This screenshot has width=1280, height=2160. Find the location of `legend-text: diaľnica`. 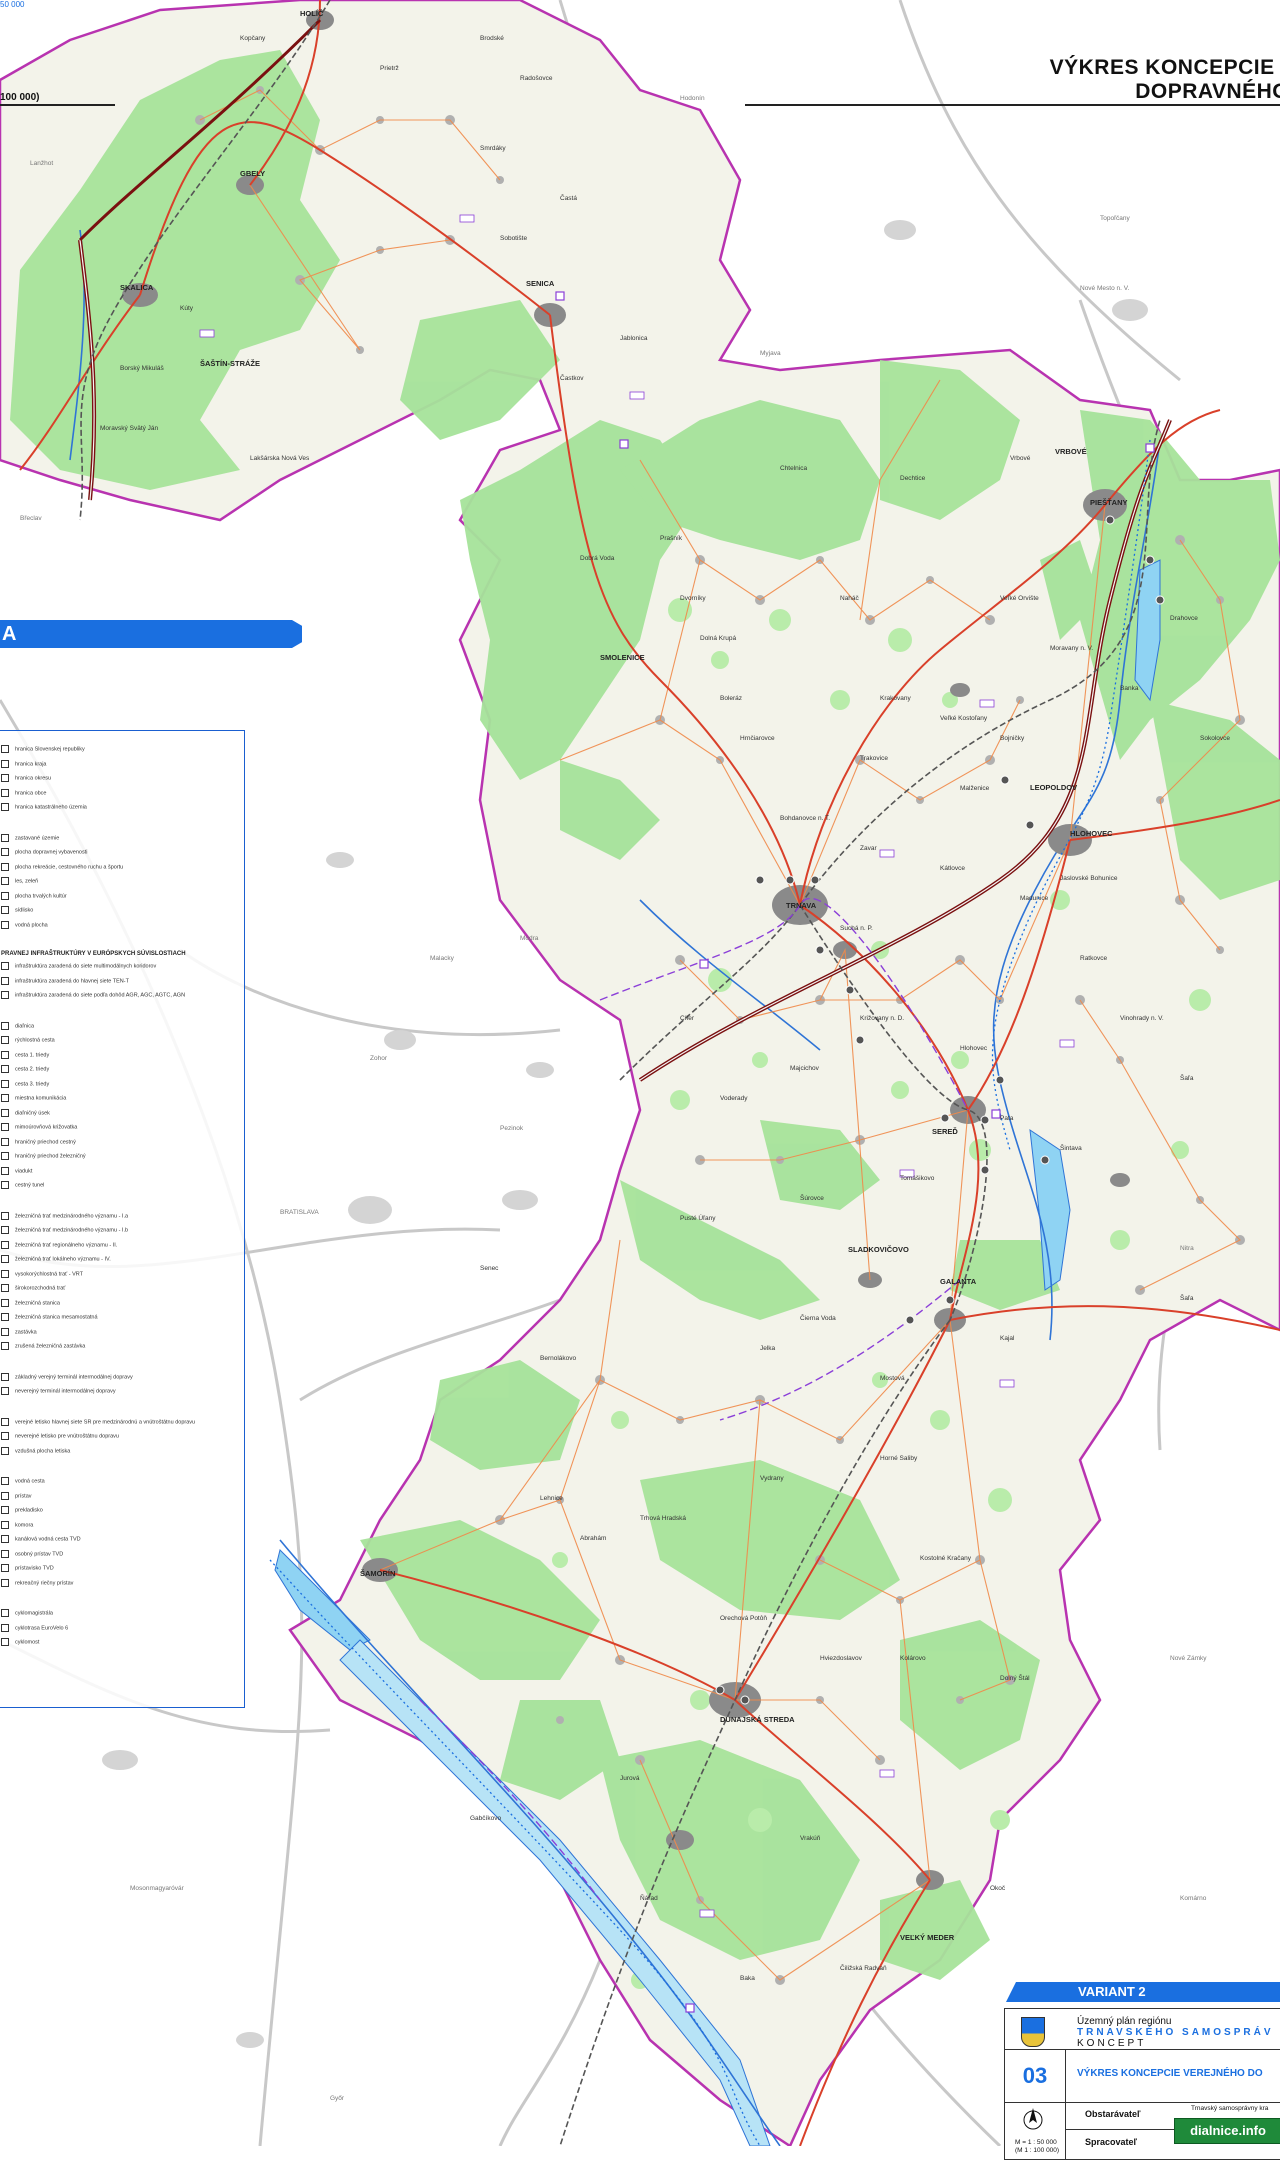

legend-text: diaľnica is located at coordinates (25, 1025).